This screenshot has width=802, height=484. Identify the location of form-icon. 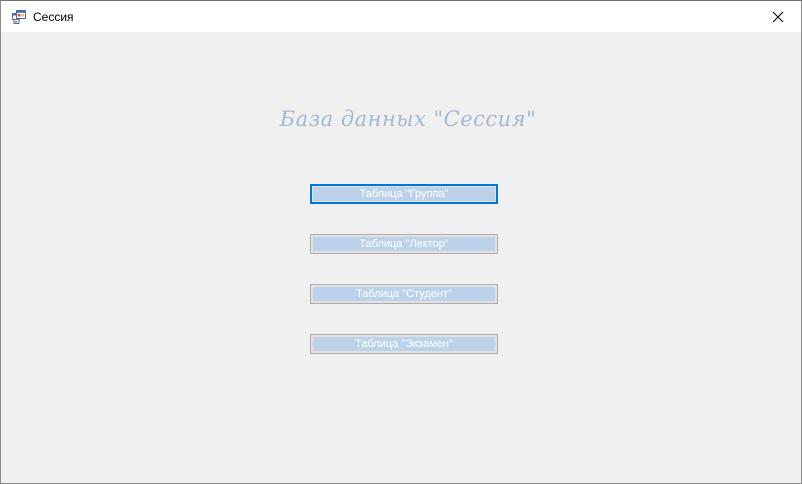
(19, 17).